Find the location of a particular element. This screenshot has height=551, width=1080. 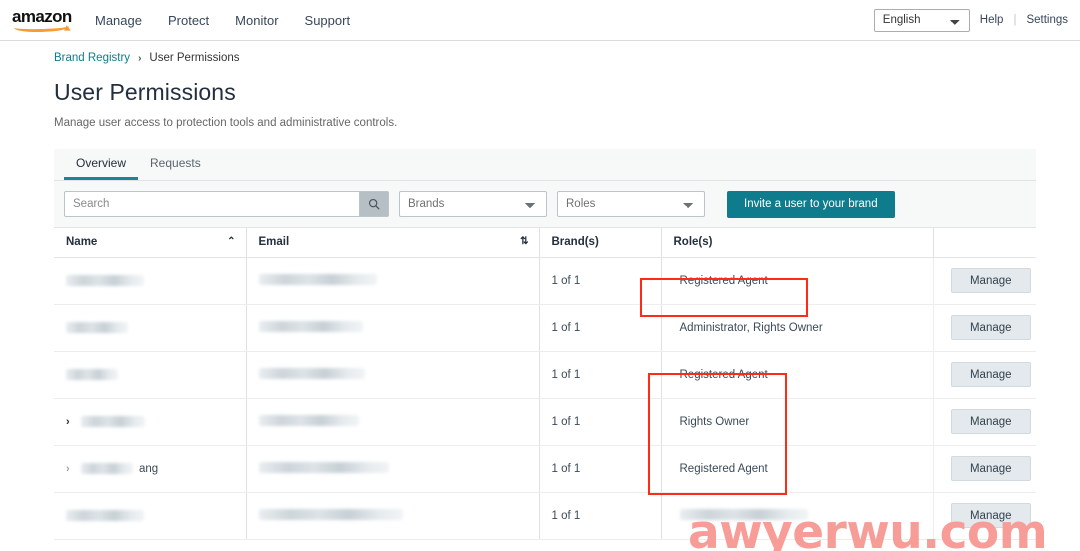

search-button is located at coordinates (374, 204).